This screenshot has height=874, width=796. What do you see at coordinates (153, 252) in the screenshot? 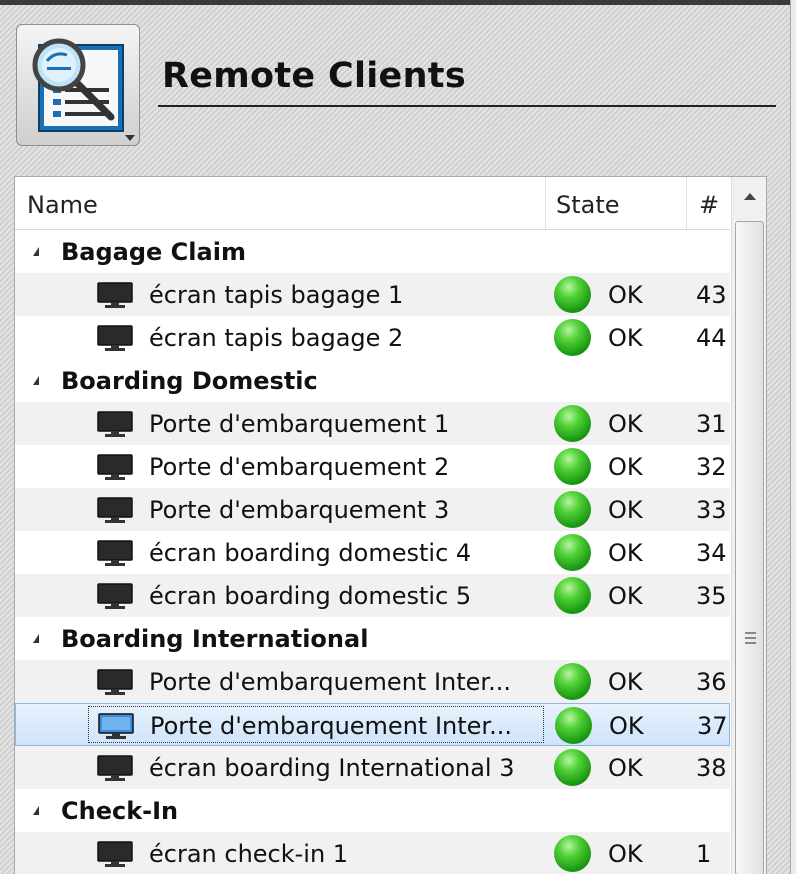
I see `group-label: Bagage Claim` at bounding box center [153, 252].